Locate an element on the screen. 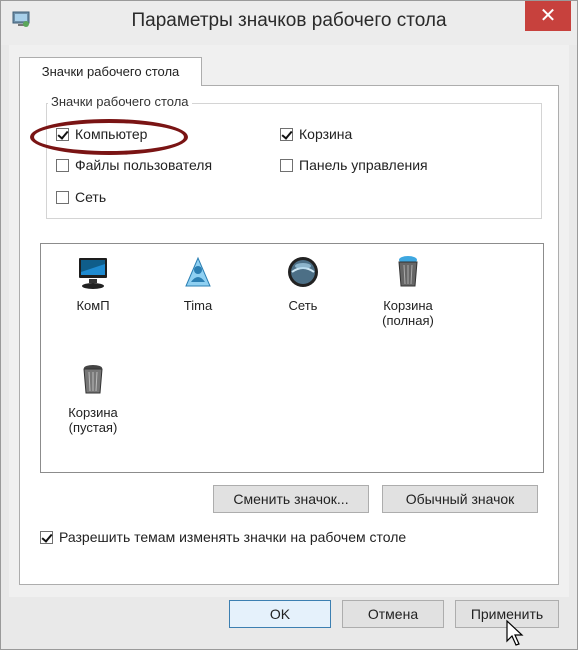 Image resolution: width=578 pixels, height=650 pixels. checkbox-network: Сеть is located at coordinates (81, 197).